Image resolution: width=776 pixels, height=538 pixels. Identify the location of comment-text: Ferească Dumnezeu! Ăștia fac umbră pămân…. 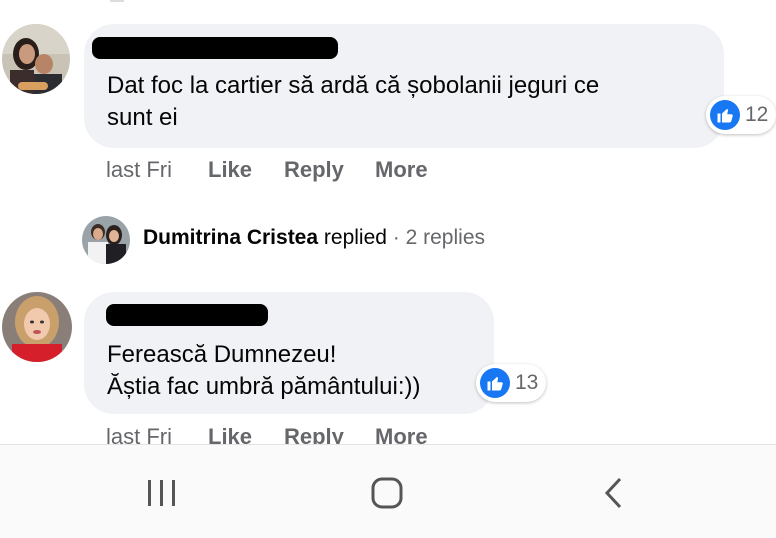
(264, 370).